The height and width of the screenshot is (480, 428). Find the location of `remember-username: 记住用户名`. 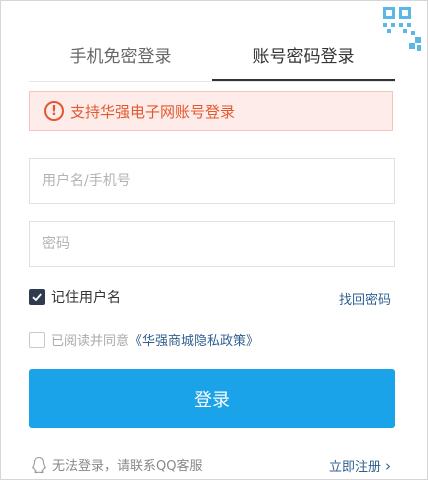

remember-username: 记住用户名 is located at coordinates (75, 297).